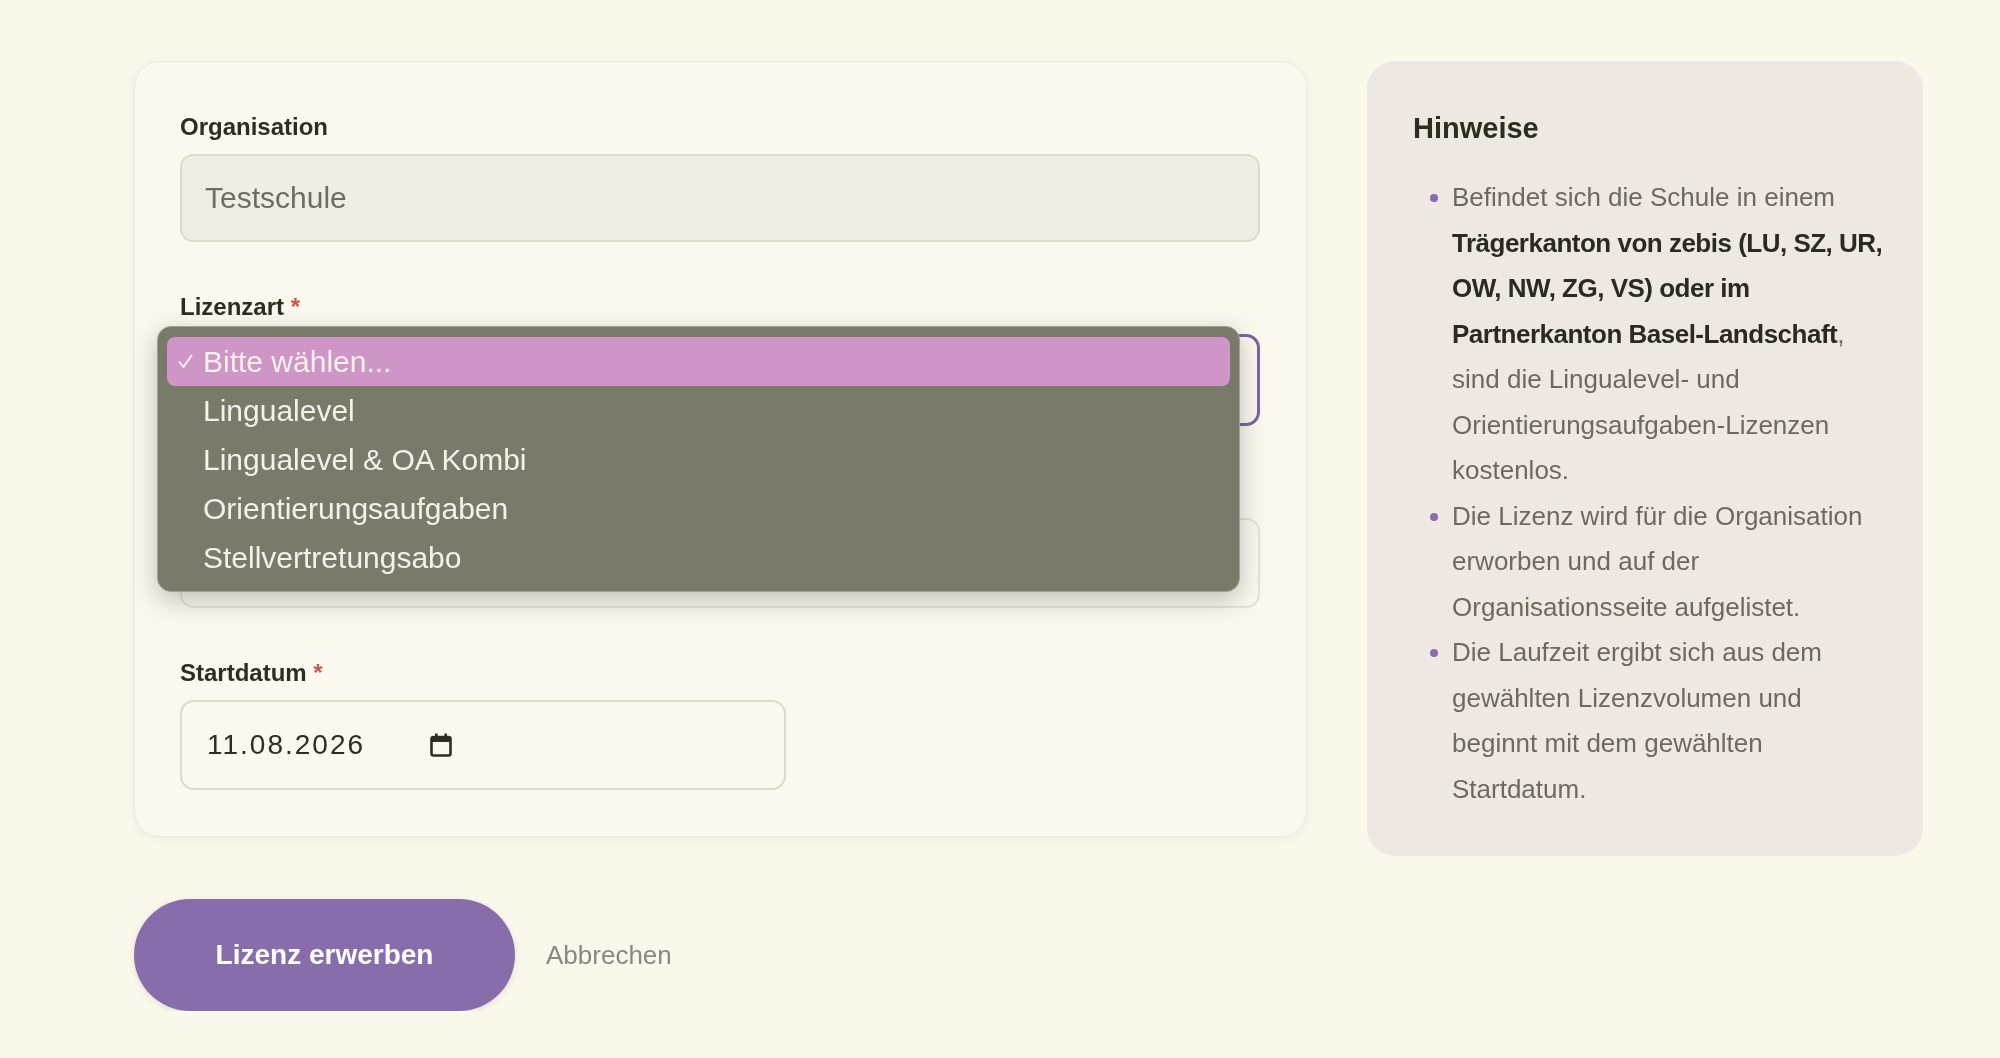  I want to click on field-label: Lizenzart *, so click(240, 307).